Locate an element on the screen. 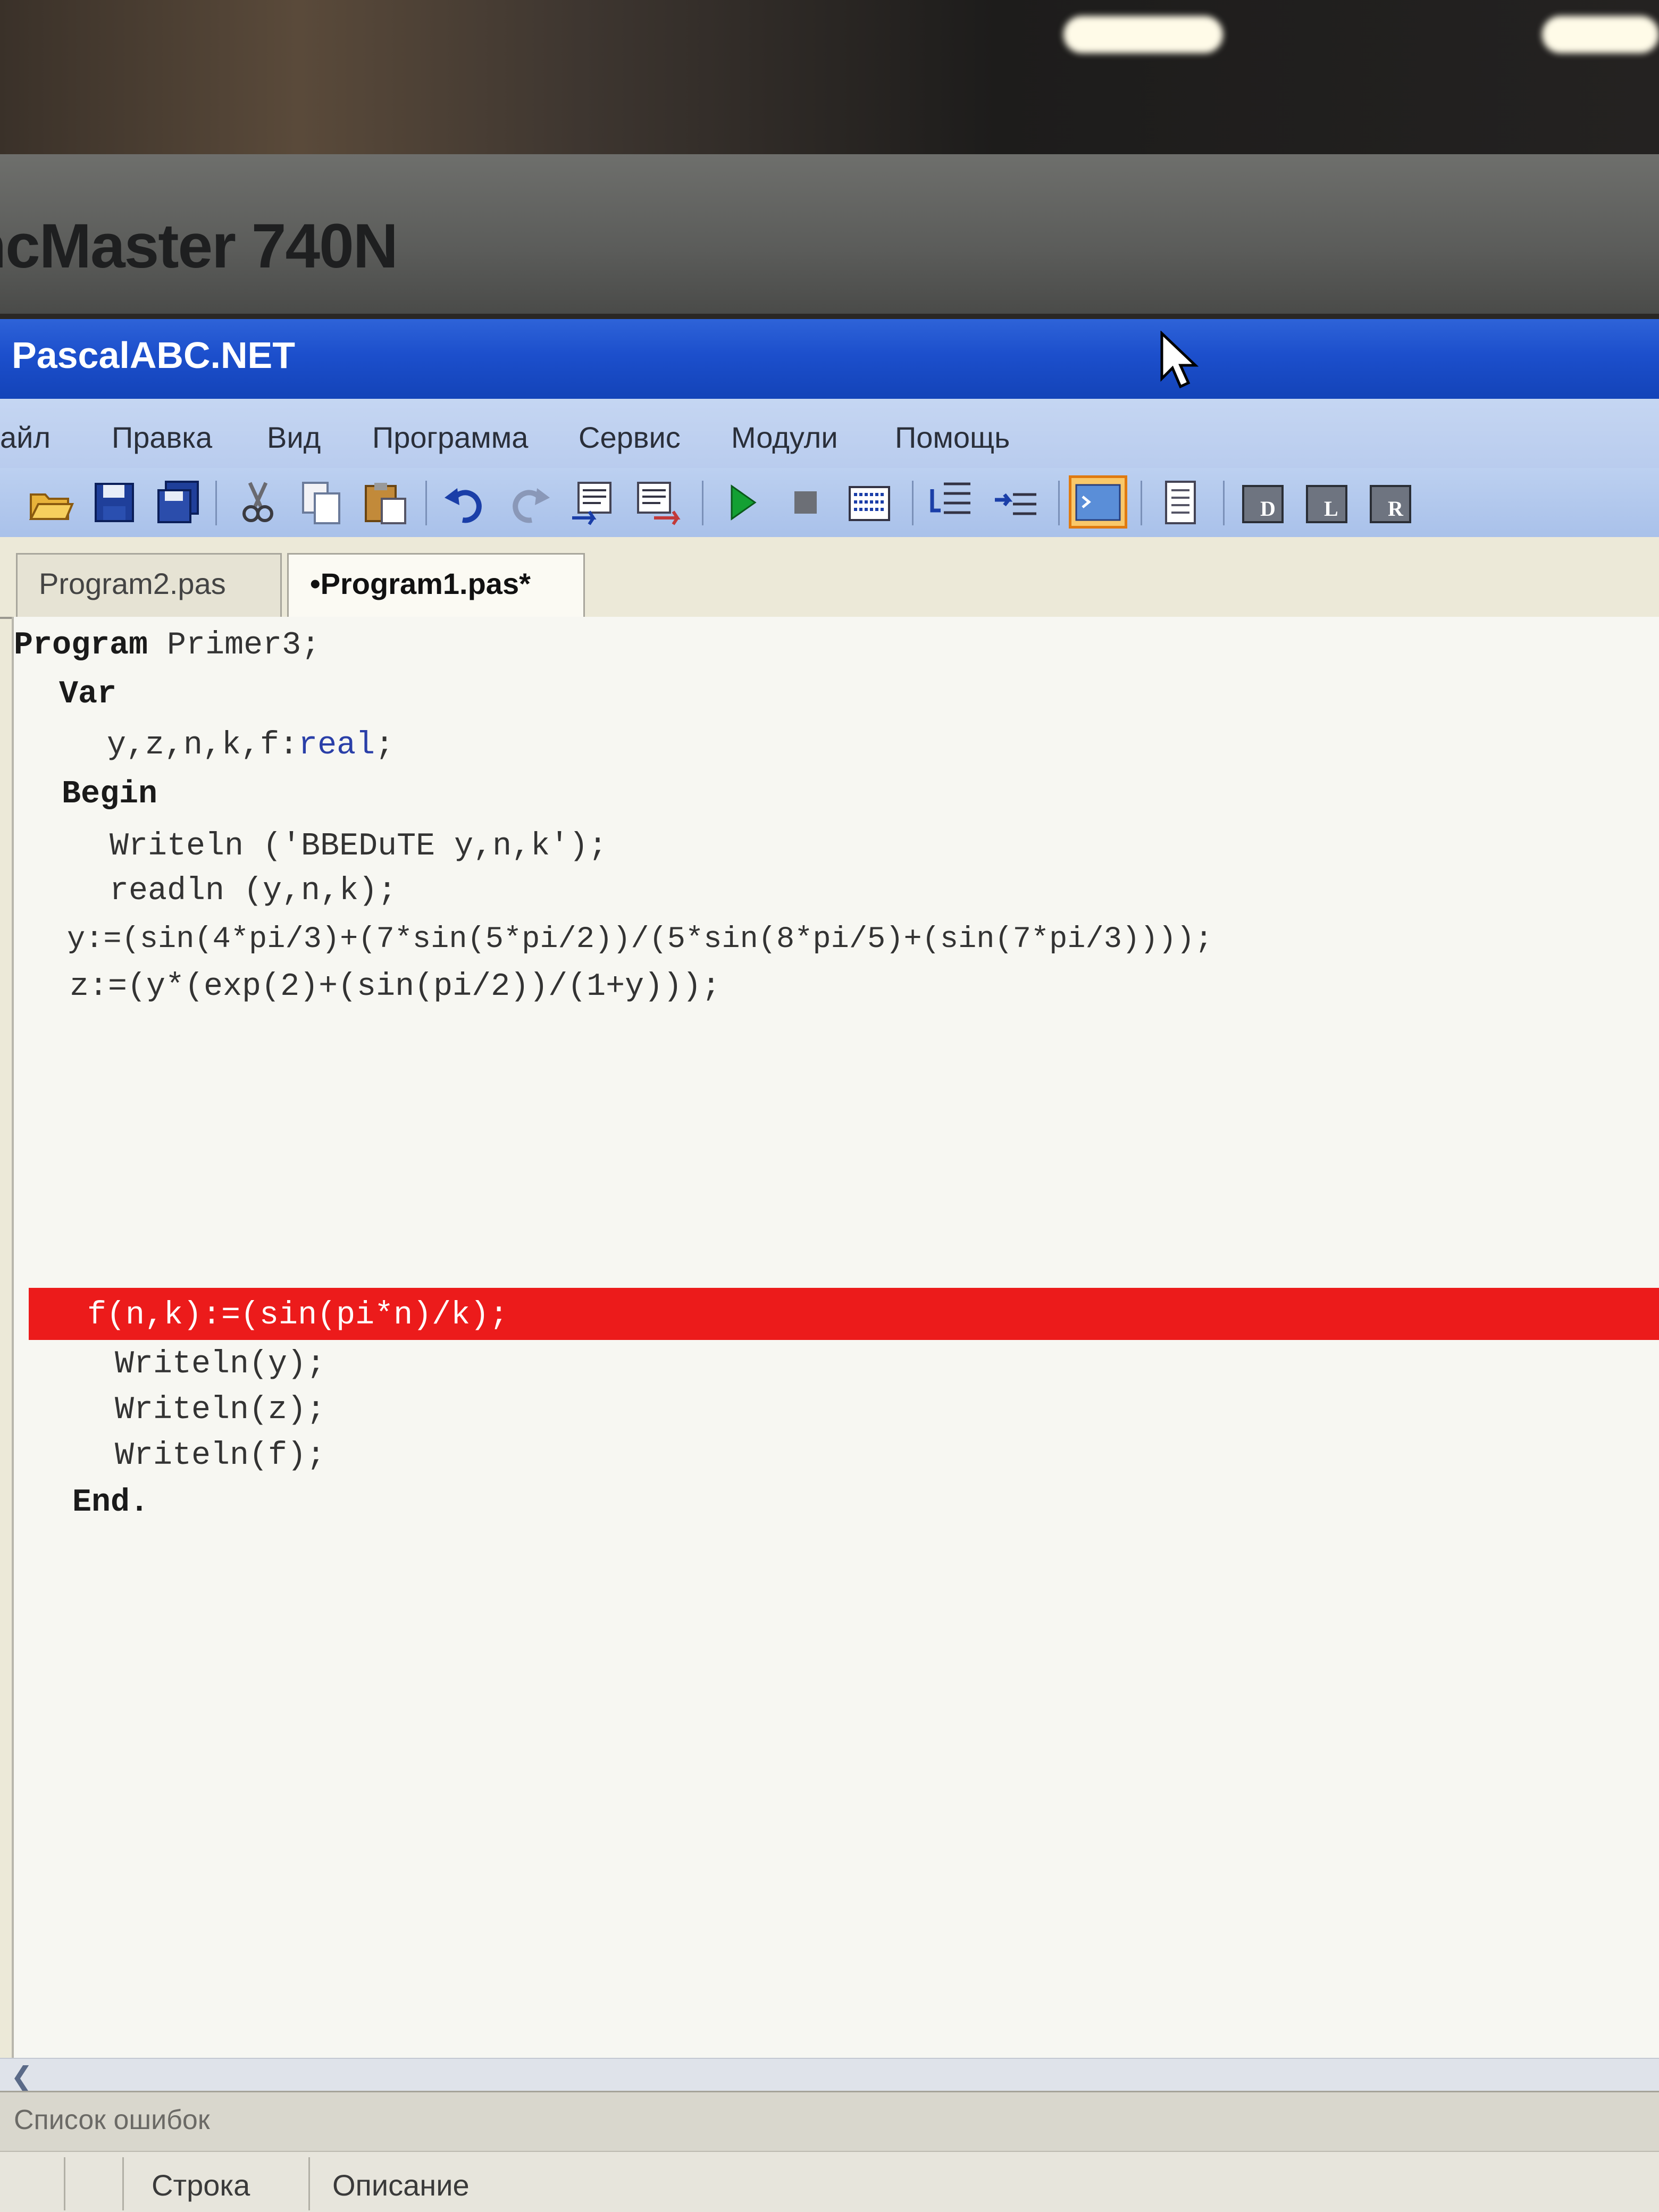  keyword-program: Program is located at coordinates (81, 645).